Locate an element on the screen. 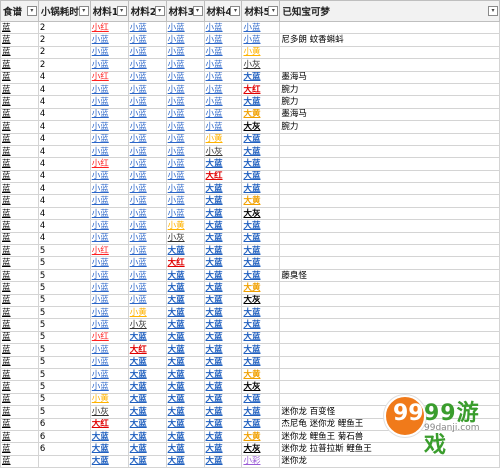 The width and height of the screenshot is (500, 468). cell-time: 2 is located at coordinates (64, 27).